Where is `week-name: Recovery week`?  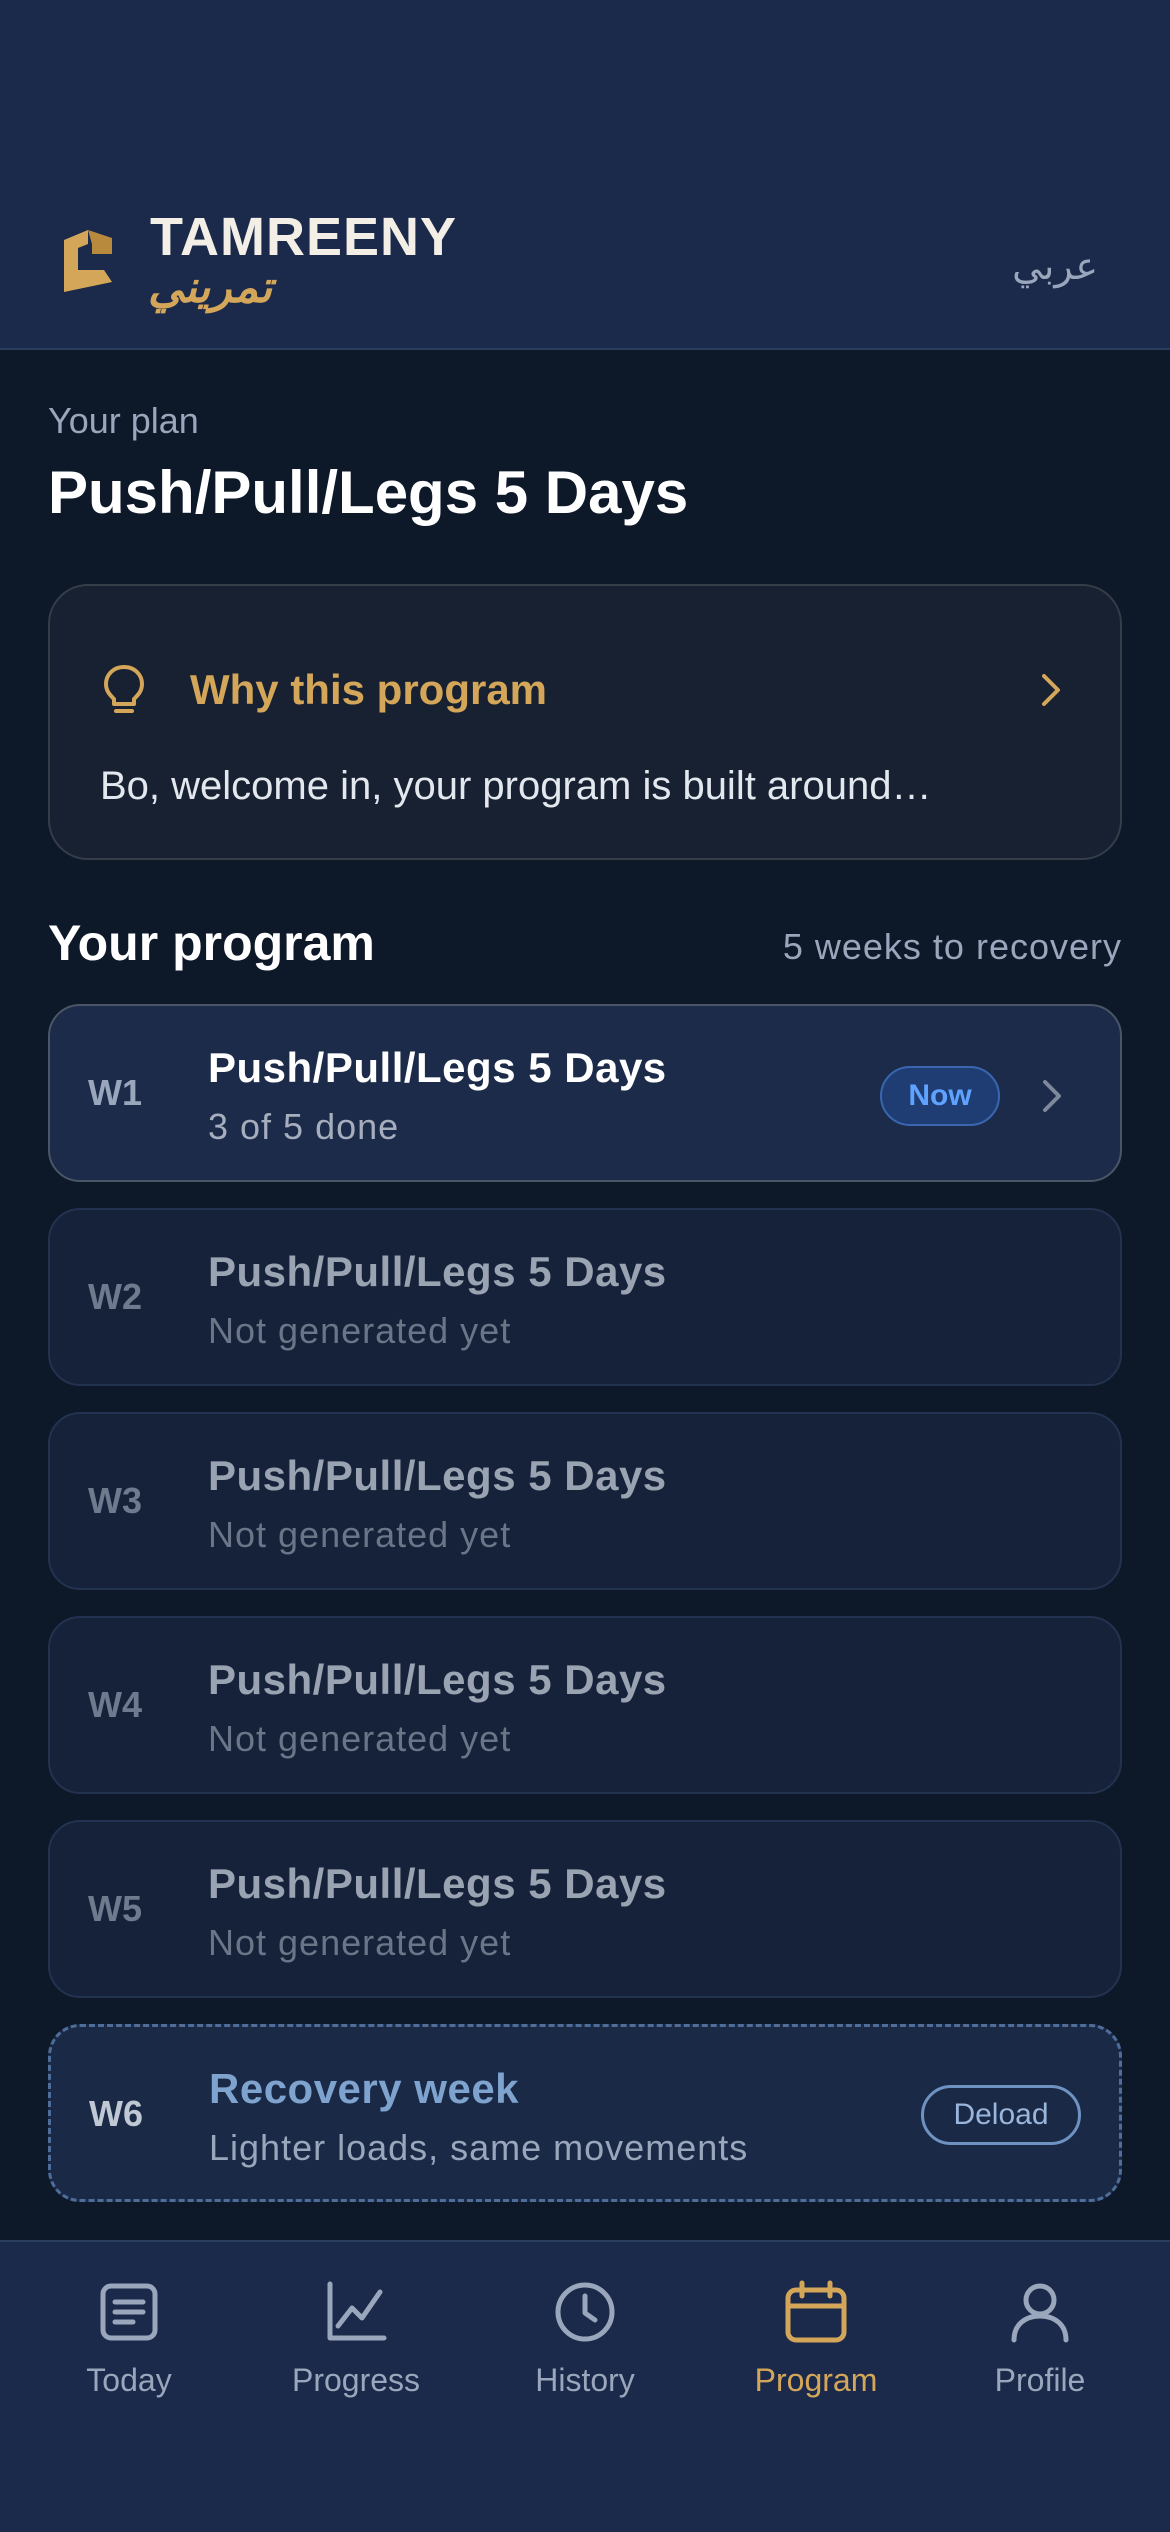
week-name: Recovery week is located at coordinates (364, 2088).